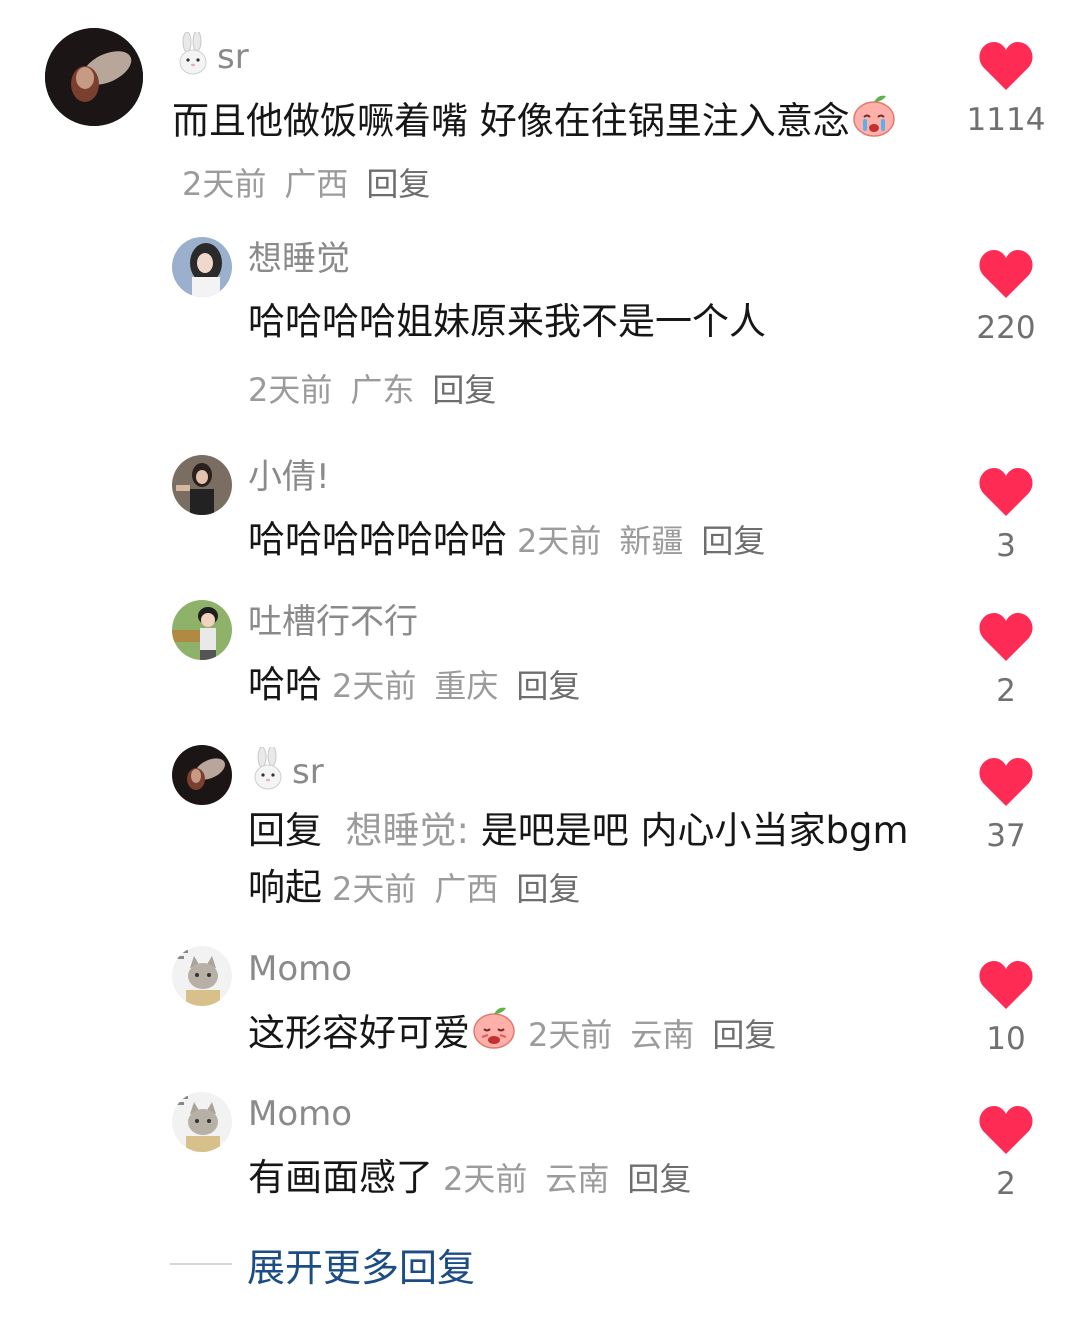 The image size is (1080, 1333). I want to click on comment-body: 哈哈哈哈哈哈哈, so click(377, 539).